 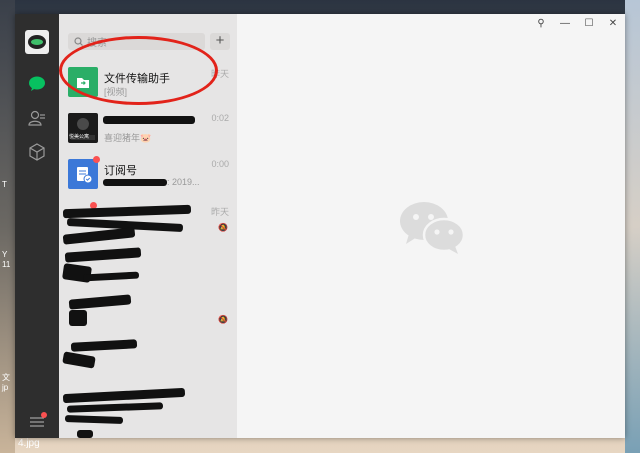 What do you see at coordinates (149, 120) in the screenshot?
I see `redacted-title` at bounding box center [149, 120].